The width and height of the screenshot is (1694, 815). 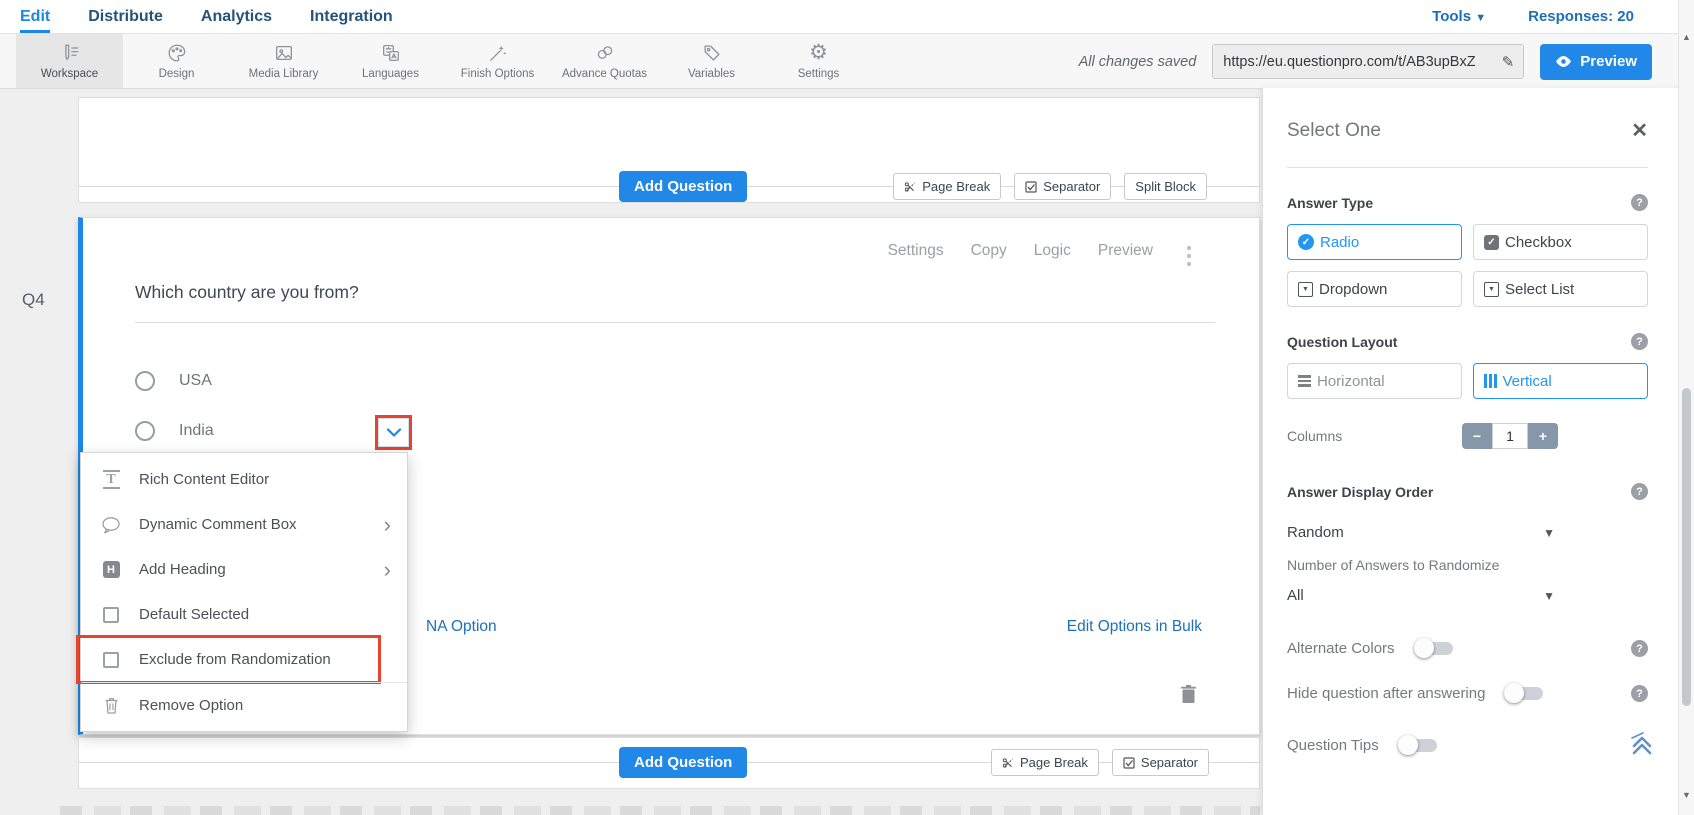 What do you see at coordinates (1560, 381) in the screenshot?
I see `layout-vertical-button: Vertical` at bounding box center [1560, 381].